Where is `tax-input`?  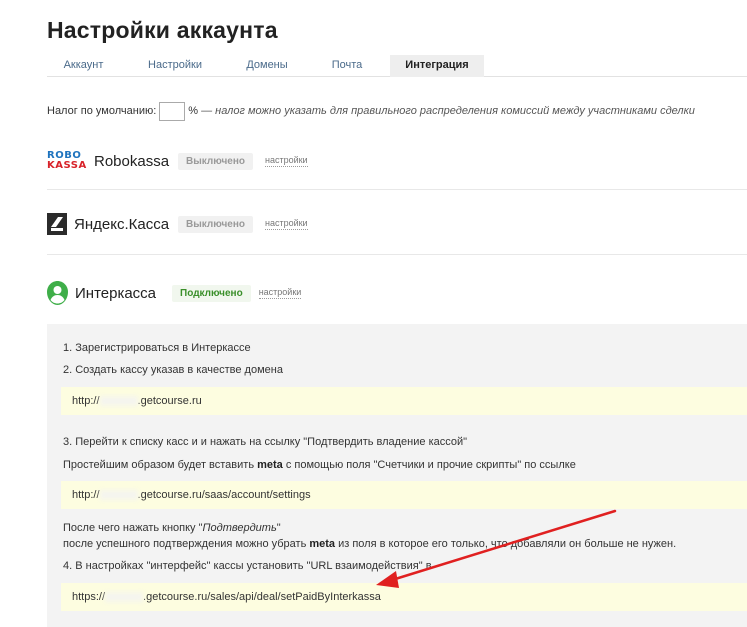 tax-input is located at coordinates (172, 111).